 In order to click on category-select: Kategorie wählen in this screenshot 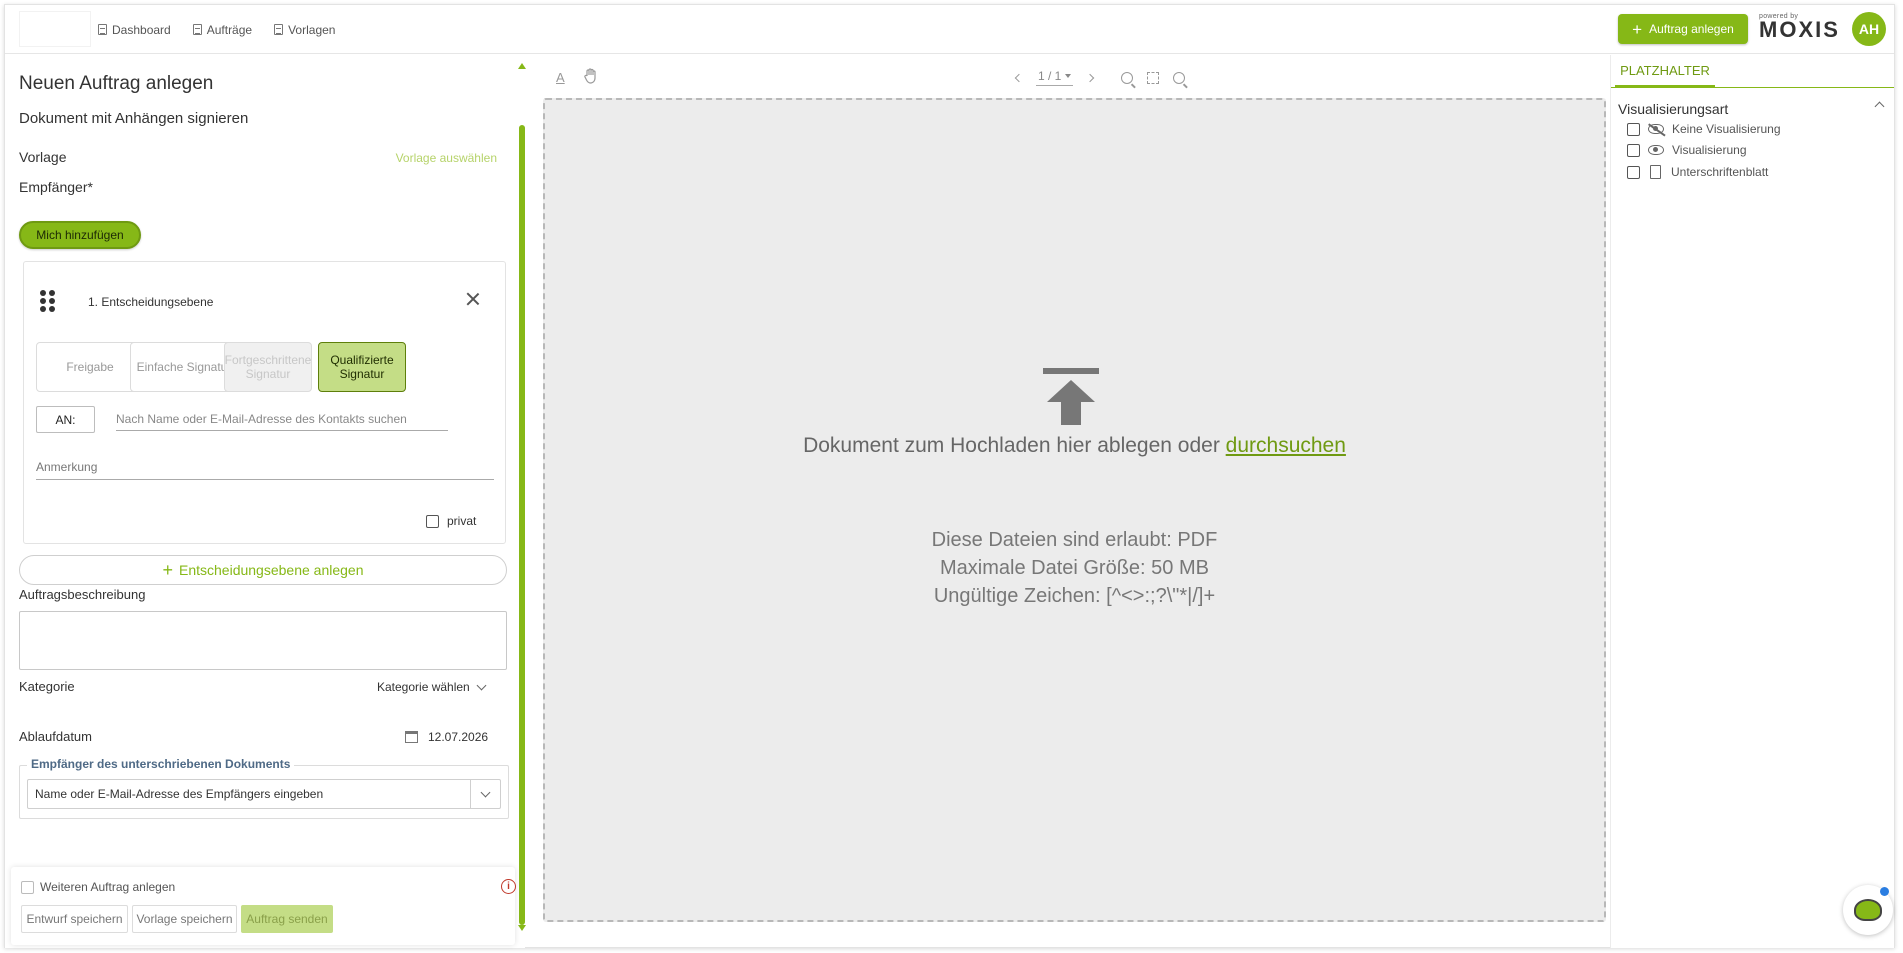, I will do `click(432, 687)`.